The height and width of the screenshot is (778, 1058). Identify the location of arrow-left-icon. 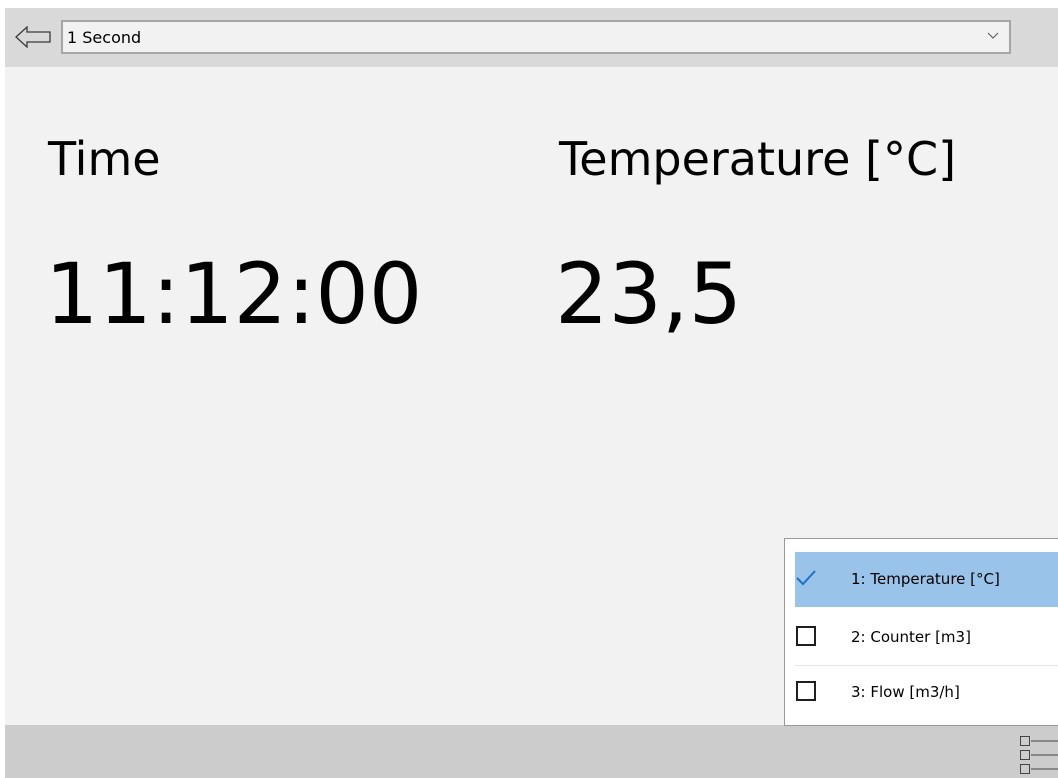
(33, 37).